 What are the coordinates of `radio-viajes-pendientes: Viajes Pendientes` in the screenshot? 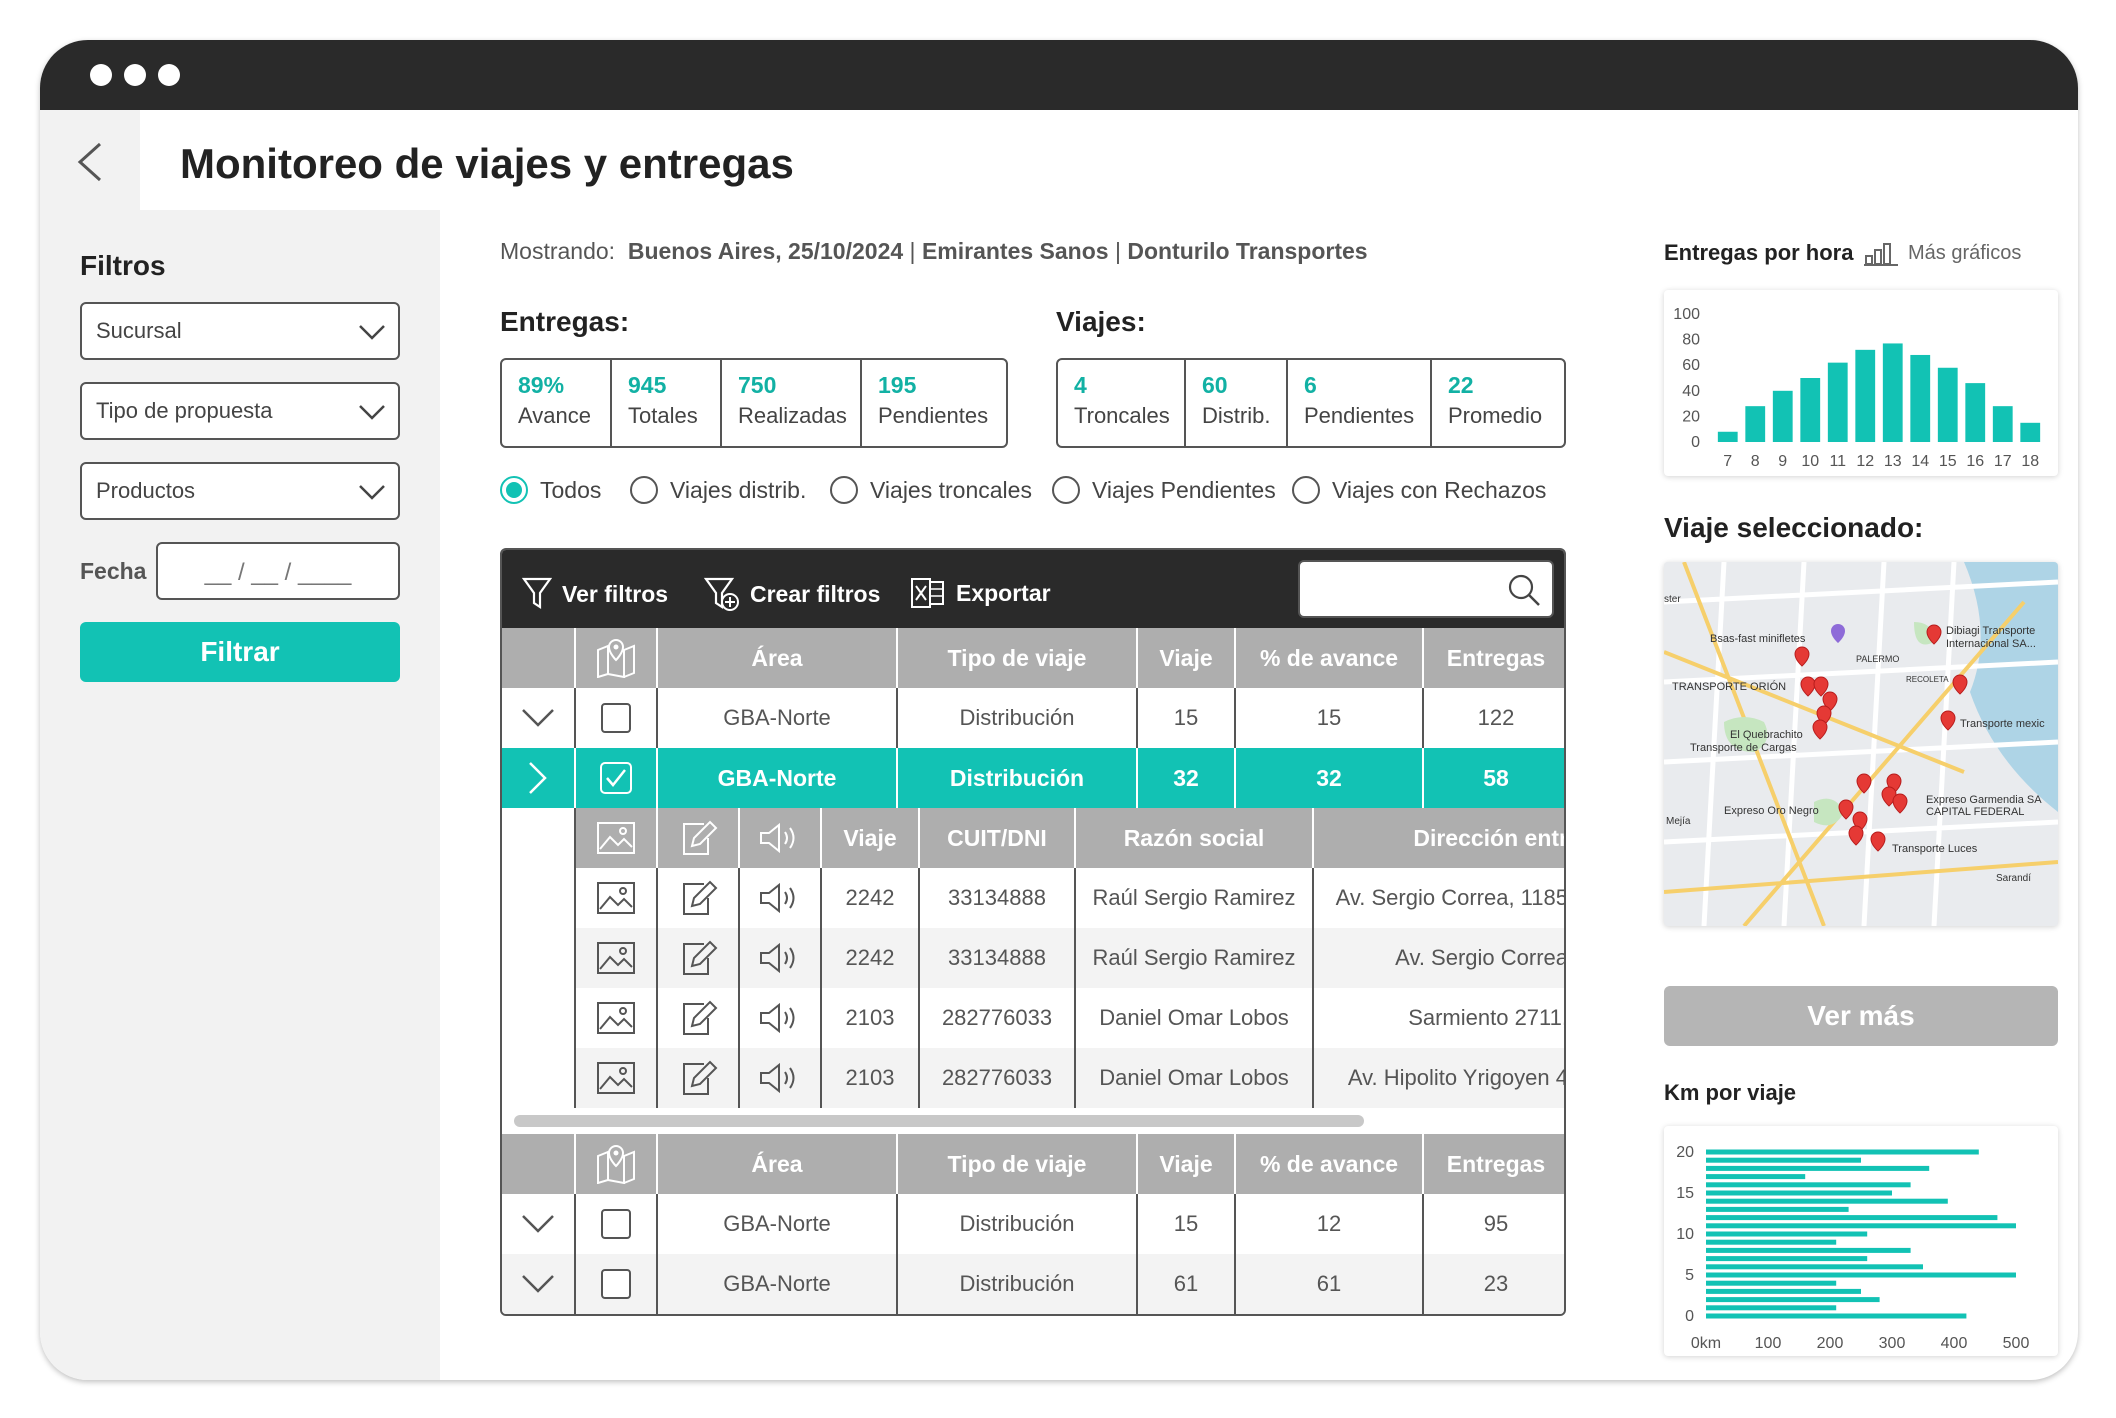 It's located at (1164, 490).